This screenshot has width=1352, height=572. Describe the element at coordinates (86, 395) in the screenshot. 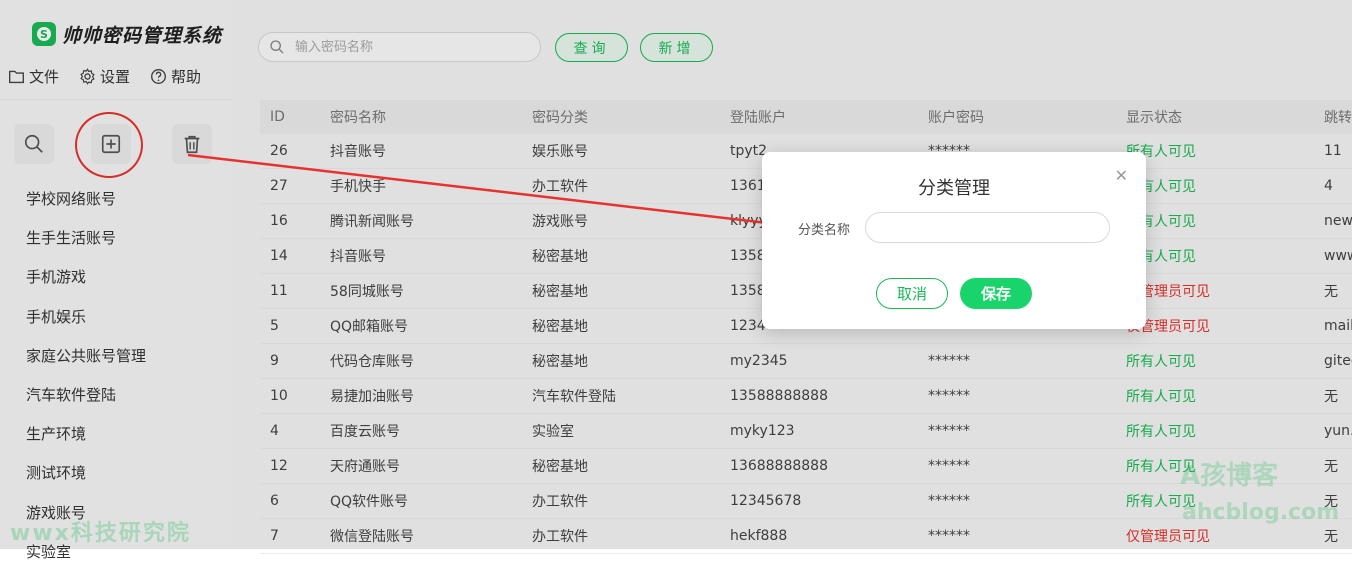

I see `category-item: 汽车软件登陆` at that location.